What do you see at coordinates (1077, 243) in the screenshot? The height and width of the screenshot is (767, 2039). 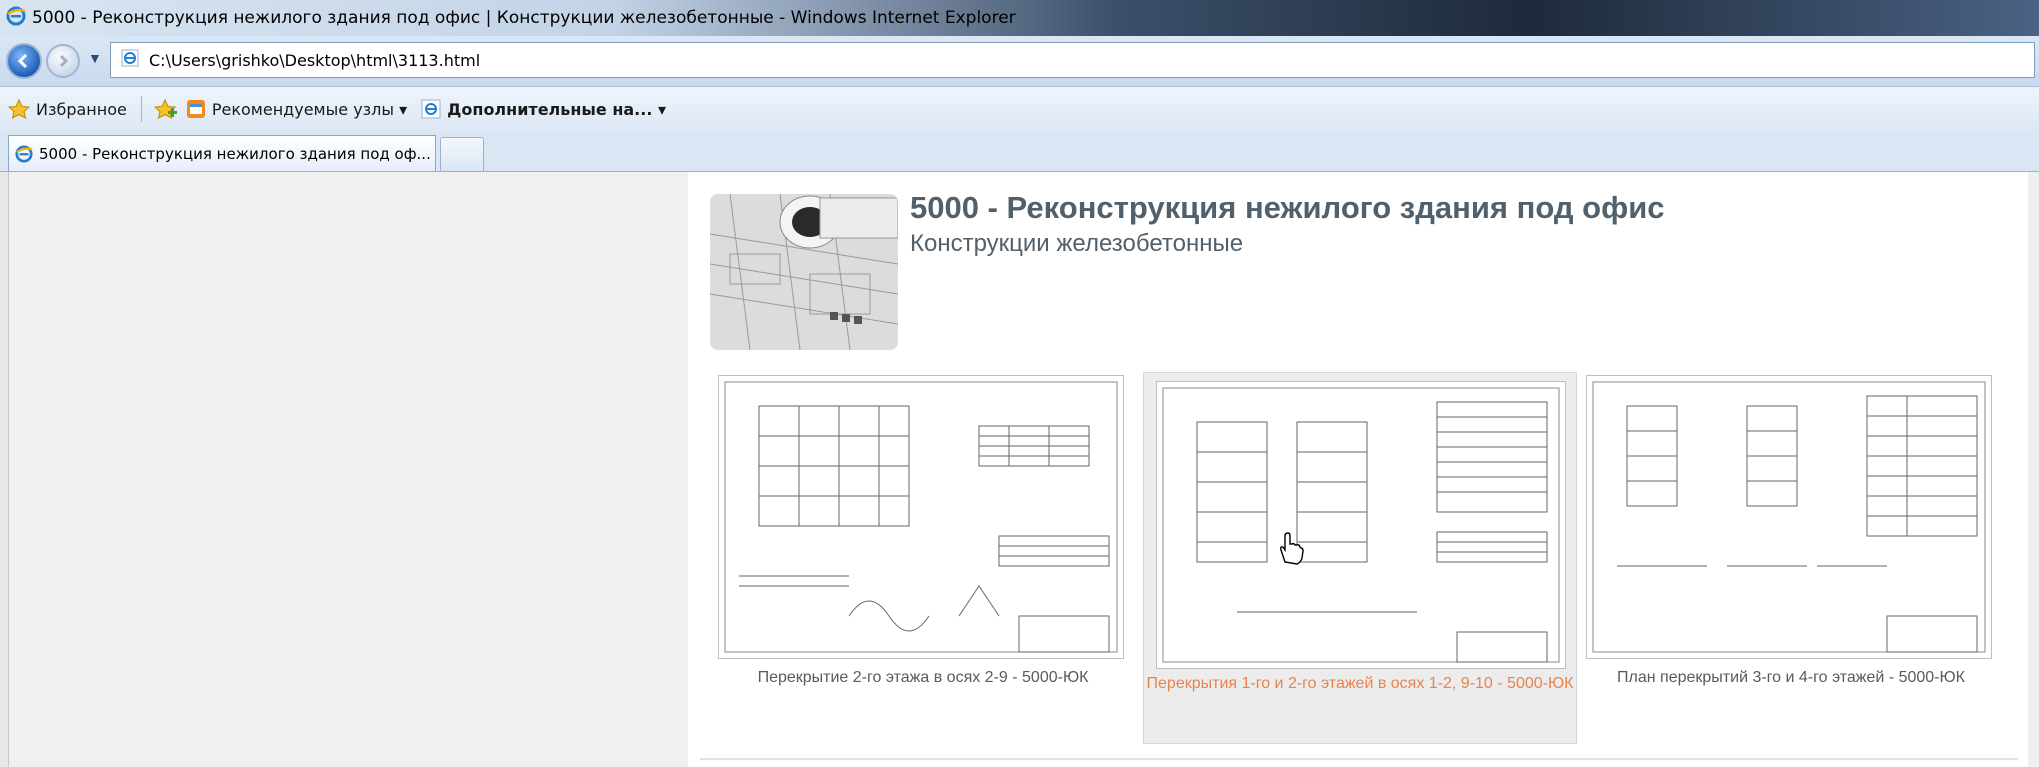 I see `page-subtitle: Конструкции железобетонные` at bounding box center [1077, 243].